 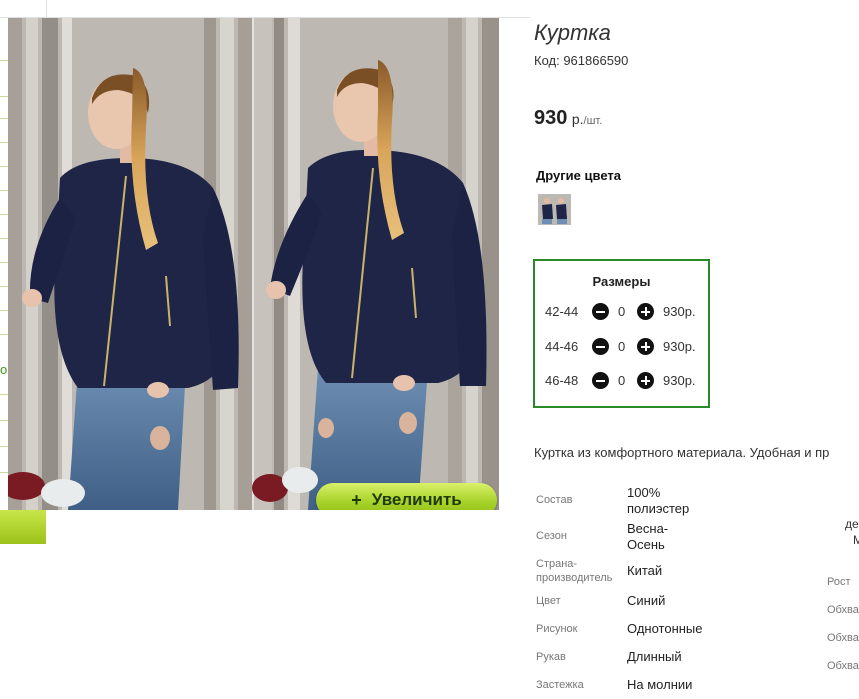 What do you see at coordinates (574, 571) in the screenshot?
I see `property-label: Страна-производитель` at bounding box center [574, 571].